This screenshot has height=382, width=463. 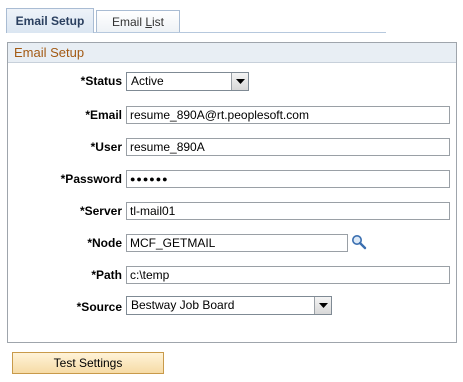 What do you see at coordinates (100, 211) in the screenshot?
I see `server-label: *Server` at bounding box center [100, 211].